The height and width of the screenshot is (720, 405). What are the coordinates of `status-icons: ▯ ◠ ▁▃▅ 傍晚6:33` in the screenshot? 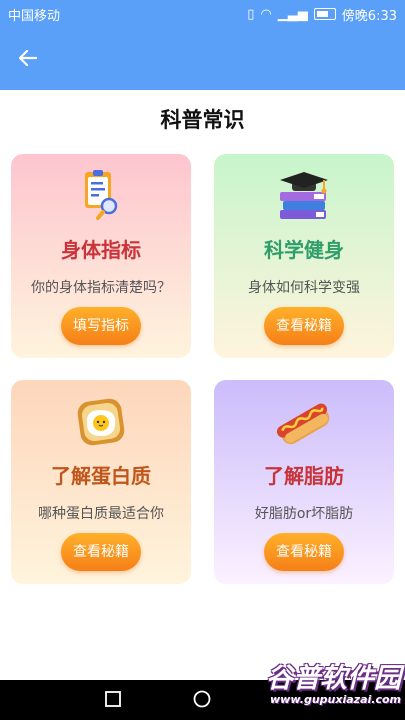 It's located at (322, 14).